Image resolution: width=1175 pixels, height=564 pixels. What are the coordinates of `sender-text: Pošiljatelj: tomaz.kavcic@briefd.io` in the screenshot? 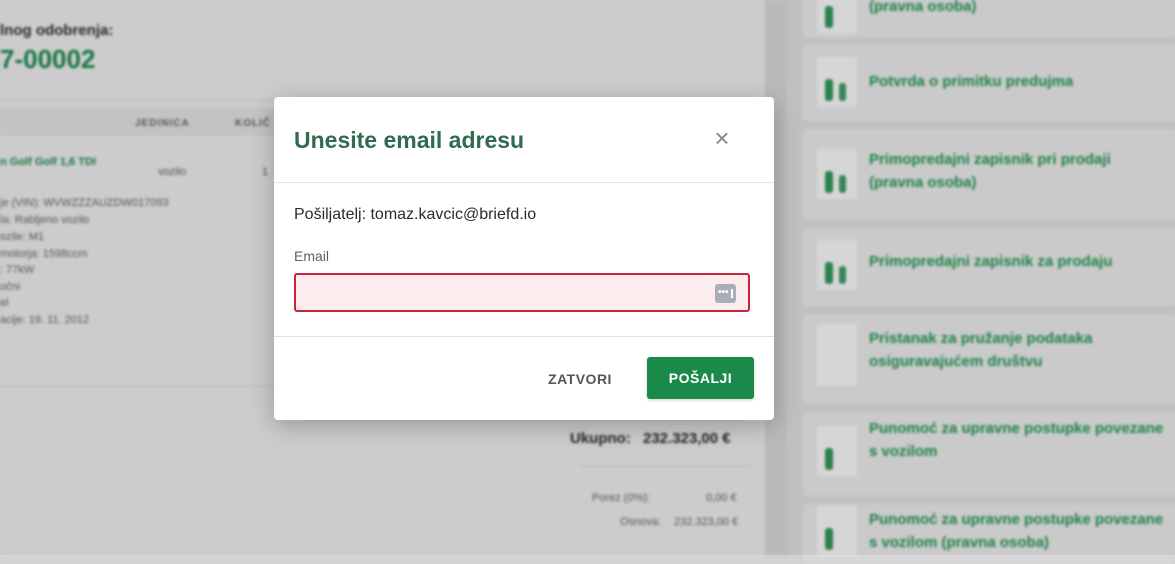 It's located at (415, 214).